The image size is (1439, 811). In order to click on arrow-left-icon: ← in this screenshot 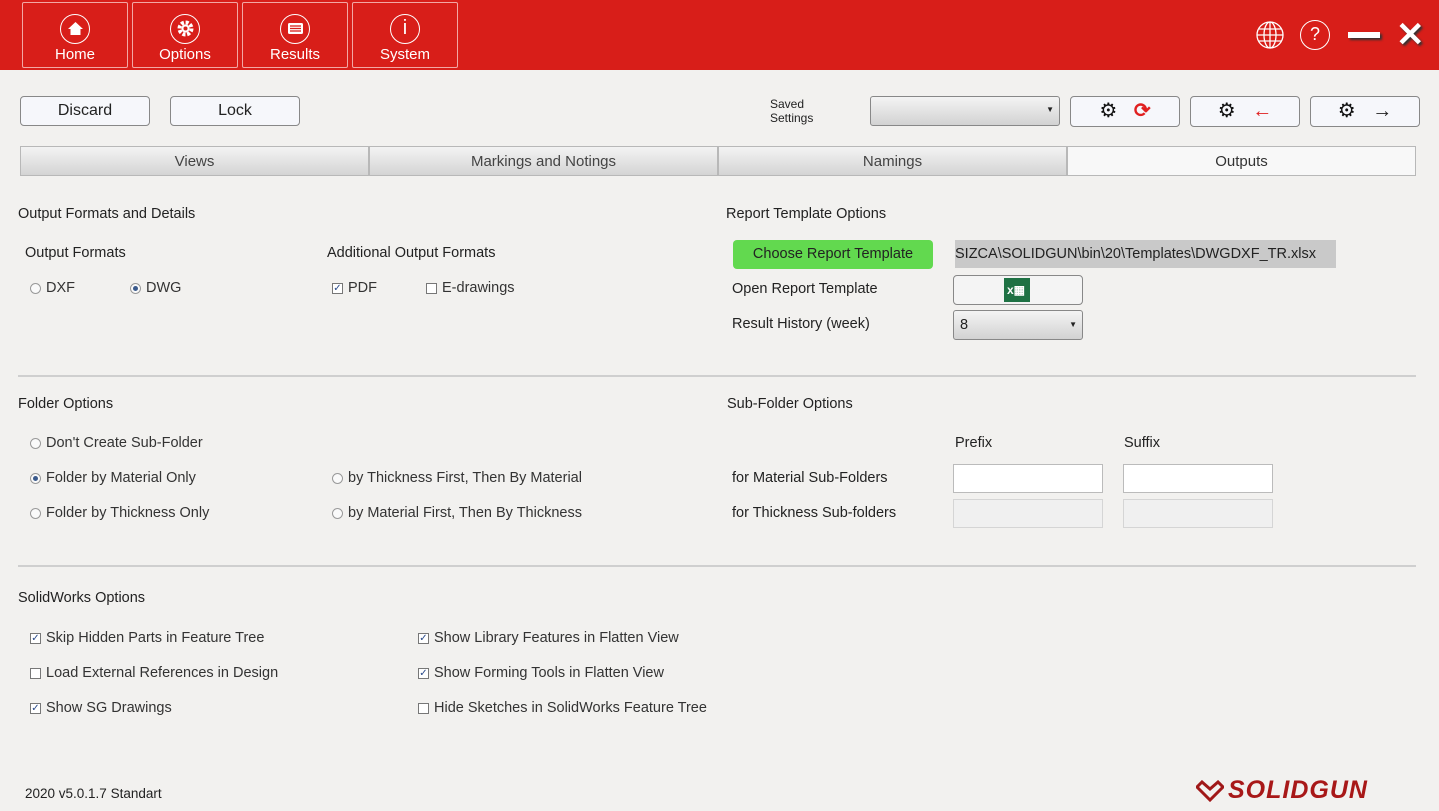, I will do `click(1262, 111)`.